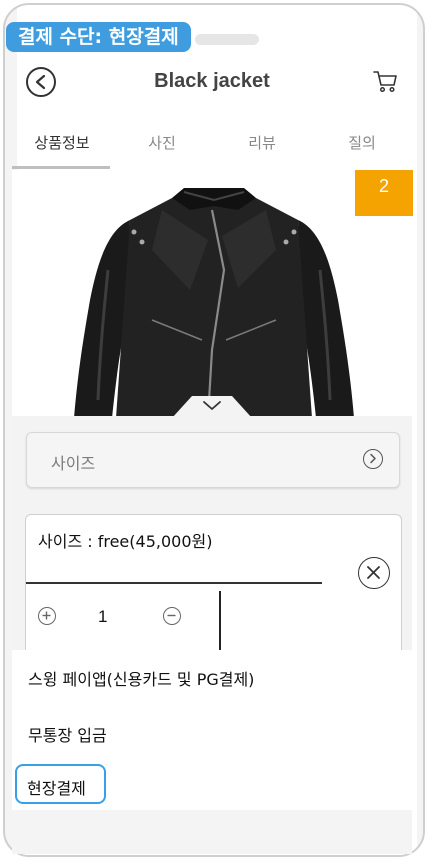 This screenshot has width=430, height=862. I want to click on plus-icon, so click(46, 615).